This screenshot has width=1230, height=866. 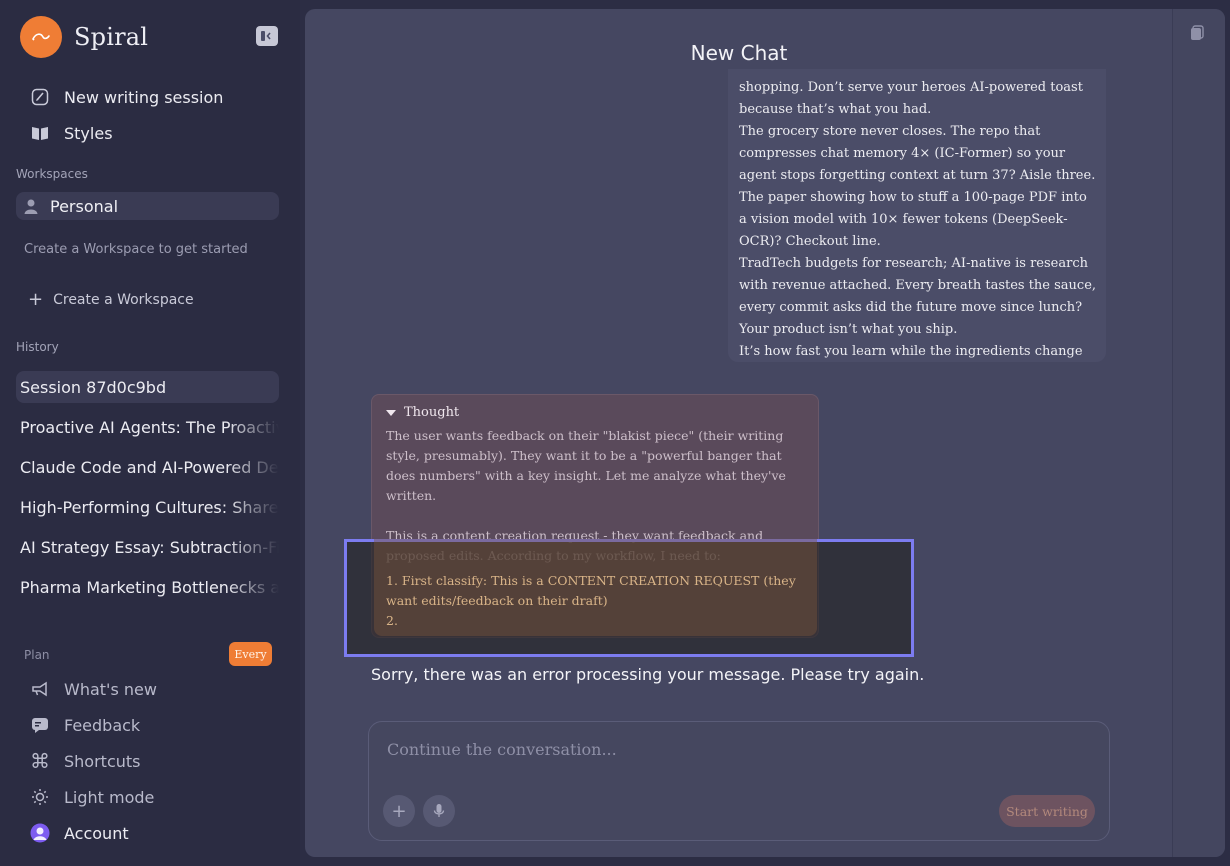 I want to click on compose-icon, so click(x=40, y=97).